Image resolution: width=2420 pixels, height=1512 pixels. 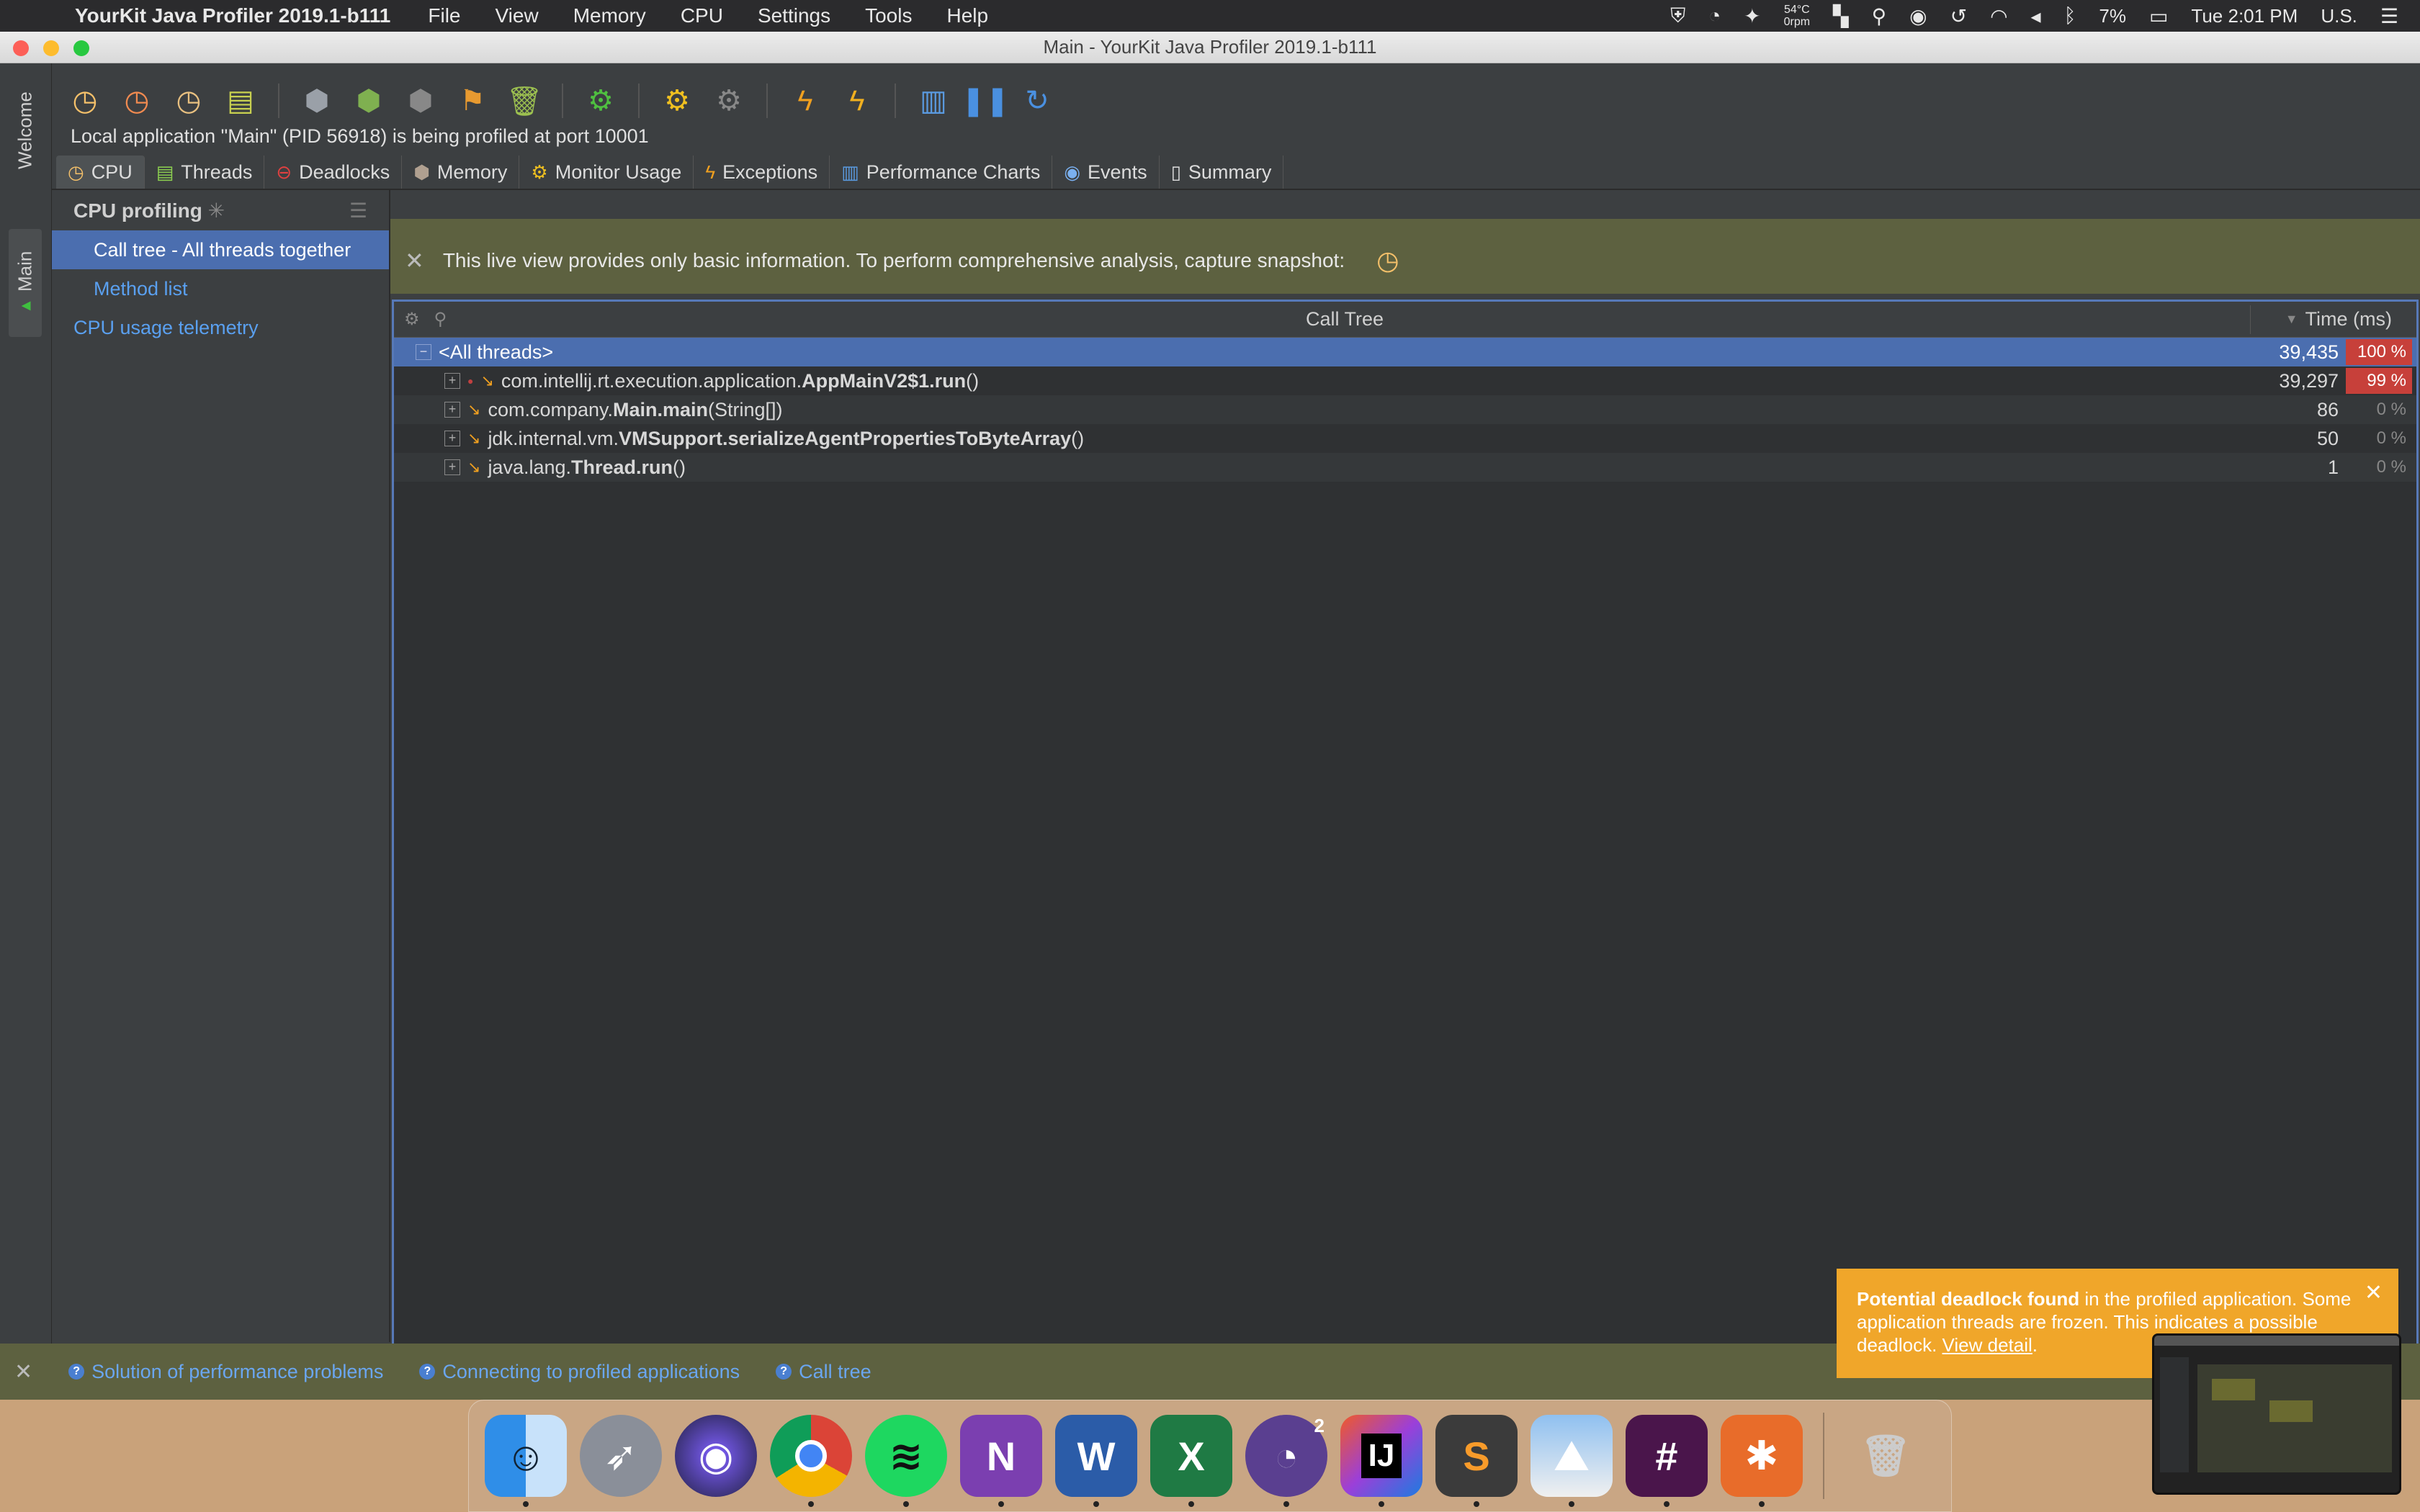 I want to click on shield-icon: ⛨, so click(x=1677, y=16).